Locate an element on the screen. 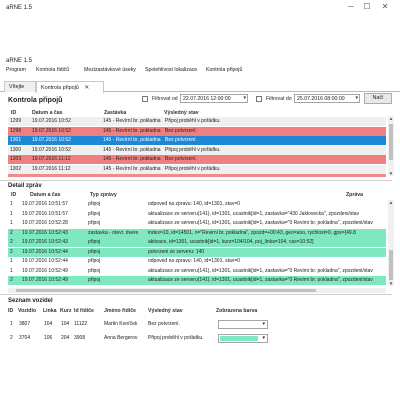  filter-to-field: 25.07.2016 08:00:00 ▾ is located at coordinates (327, 98).